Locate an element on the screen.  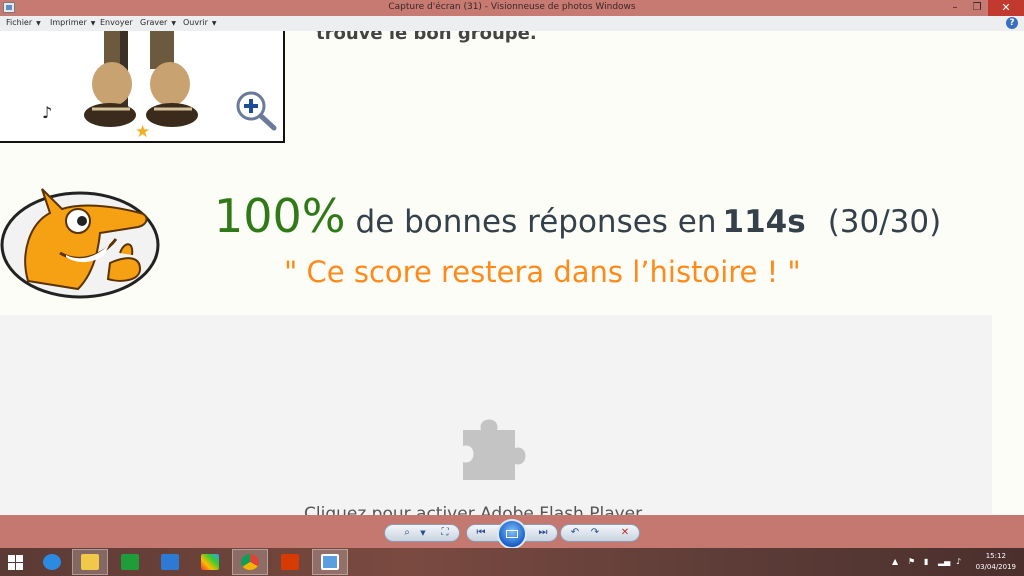
photo-app-icon is located at coordinates (210, 562).